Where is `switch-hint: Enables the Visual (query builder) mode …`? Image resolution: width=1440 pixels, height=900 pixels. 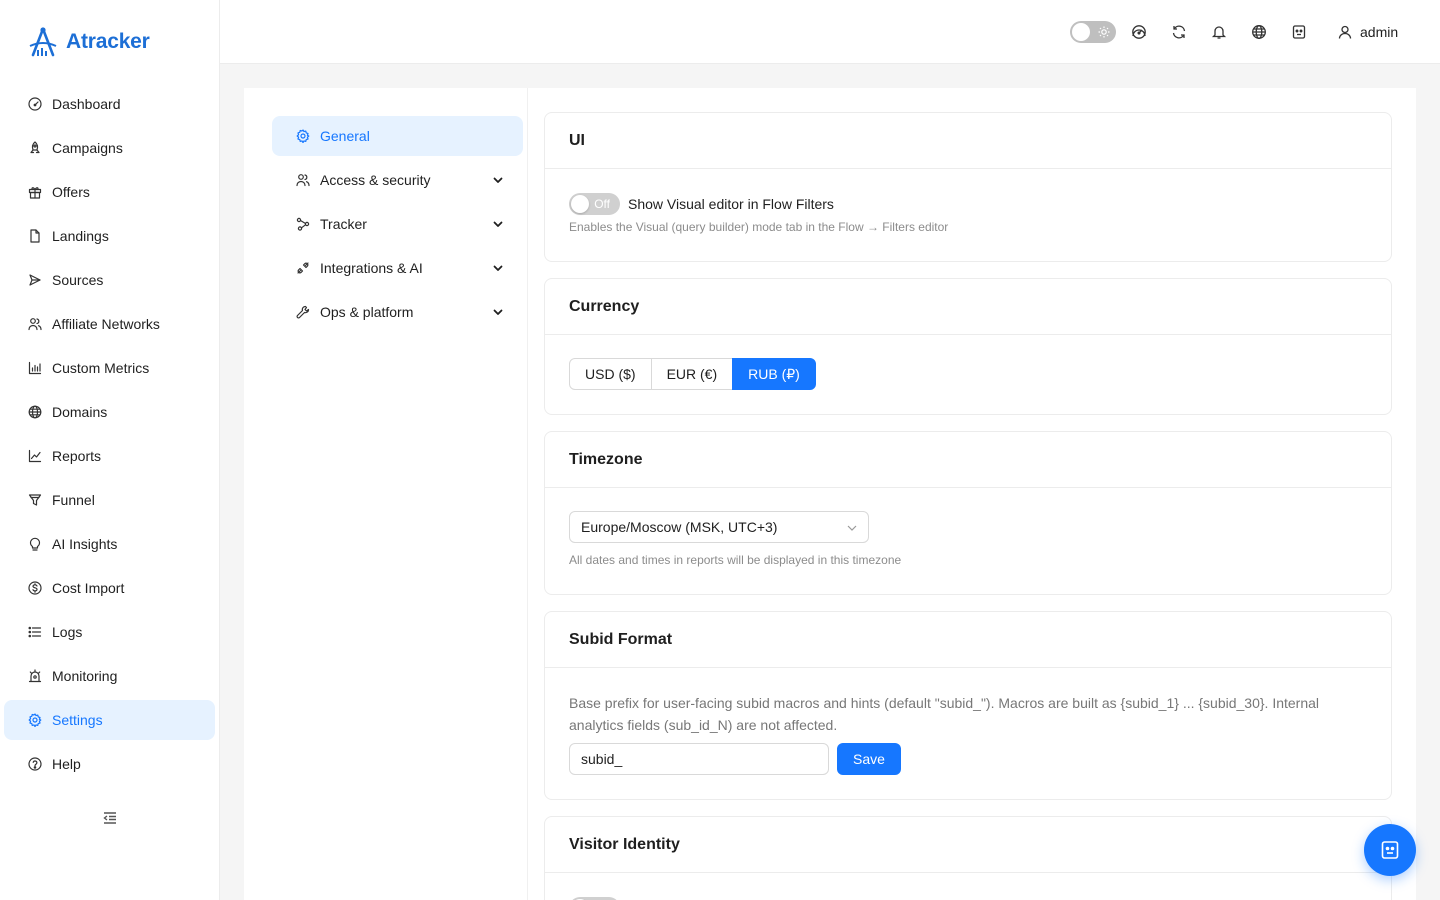
switch-hint: Enables the Visual (query builder) mode … is located at coordinates (759, 227).